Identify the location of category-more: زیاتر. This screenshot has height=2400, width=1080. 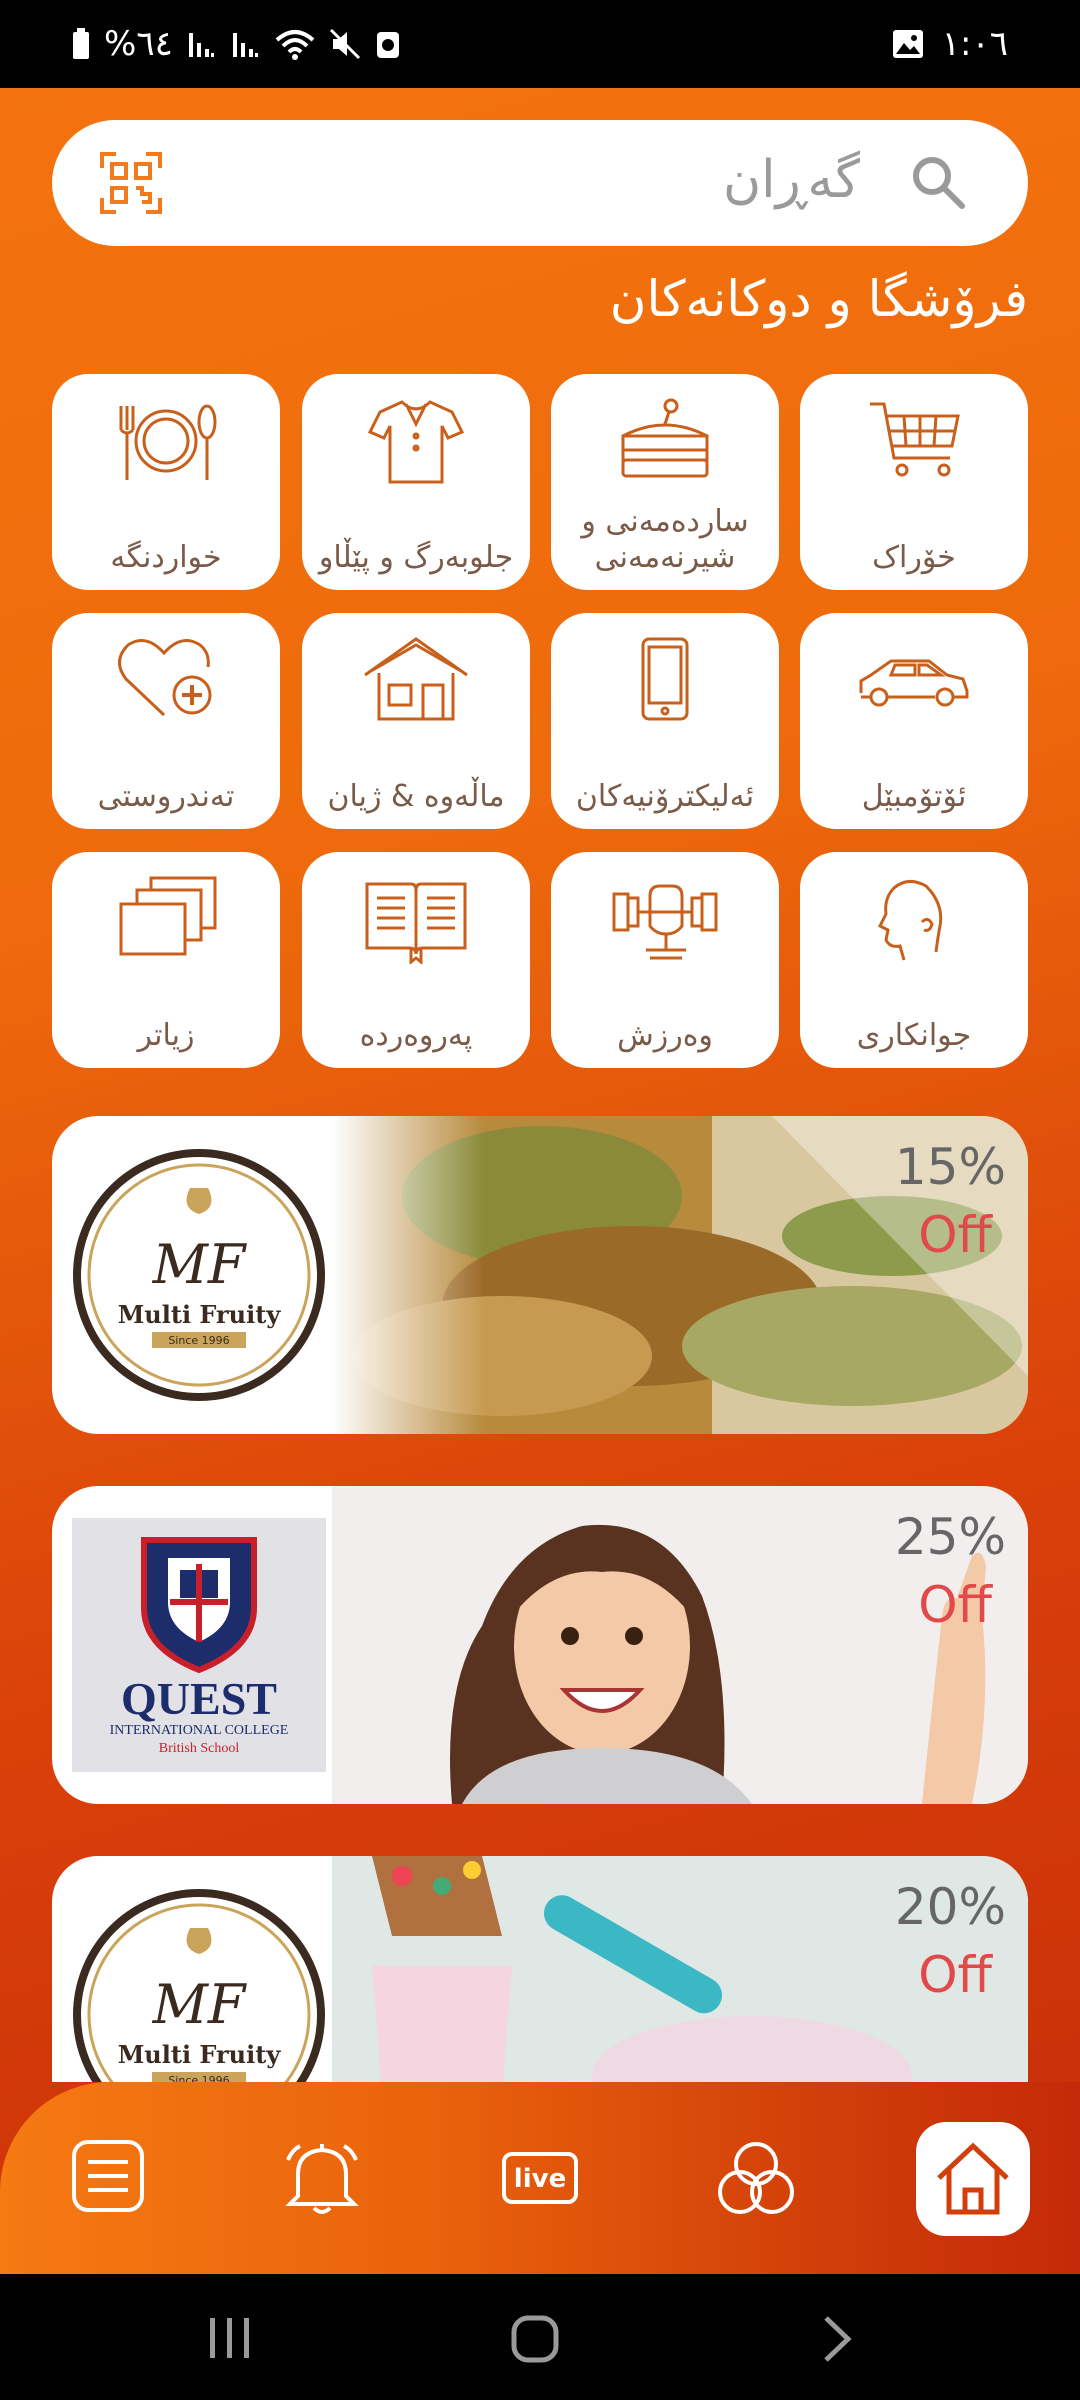
(166, 960).